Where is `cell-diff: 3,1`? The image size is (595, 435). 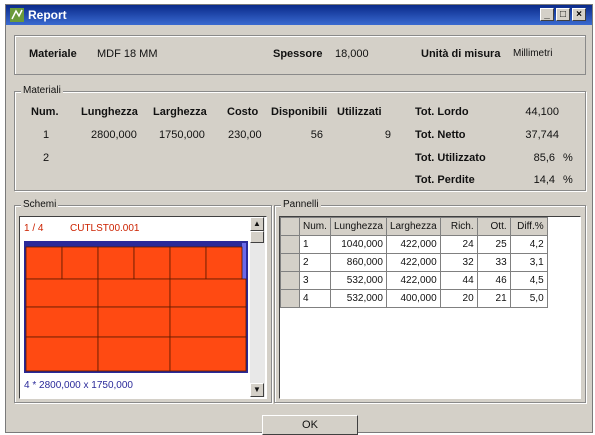 cell-diff: 3,1 is located at coordinates (528, 262).